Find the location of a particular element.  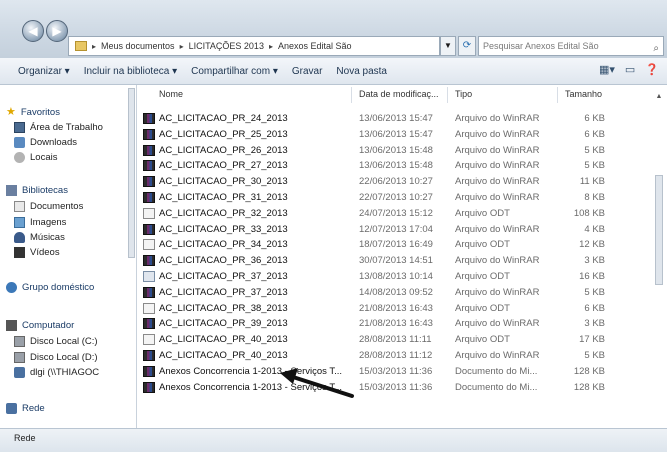

breadcrumb-item: Meus documentos is located at coordinates (138, 46).